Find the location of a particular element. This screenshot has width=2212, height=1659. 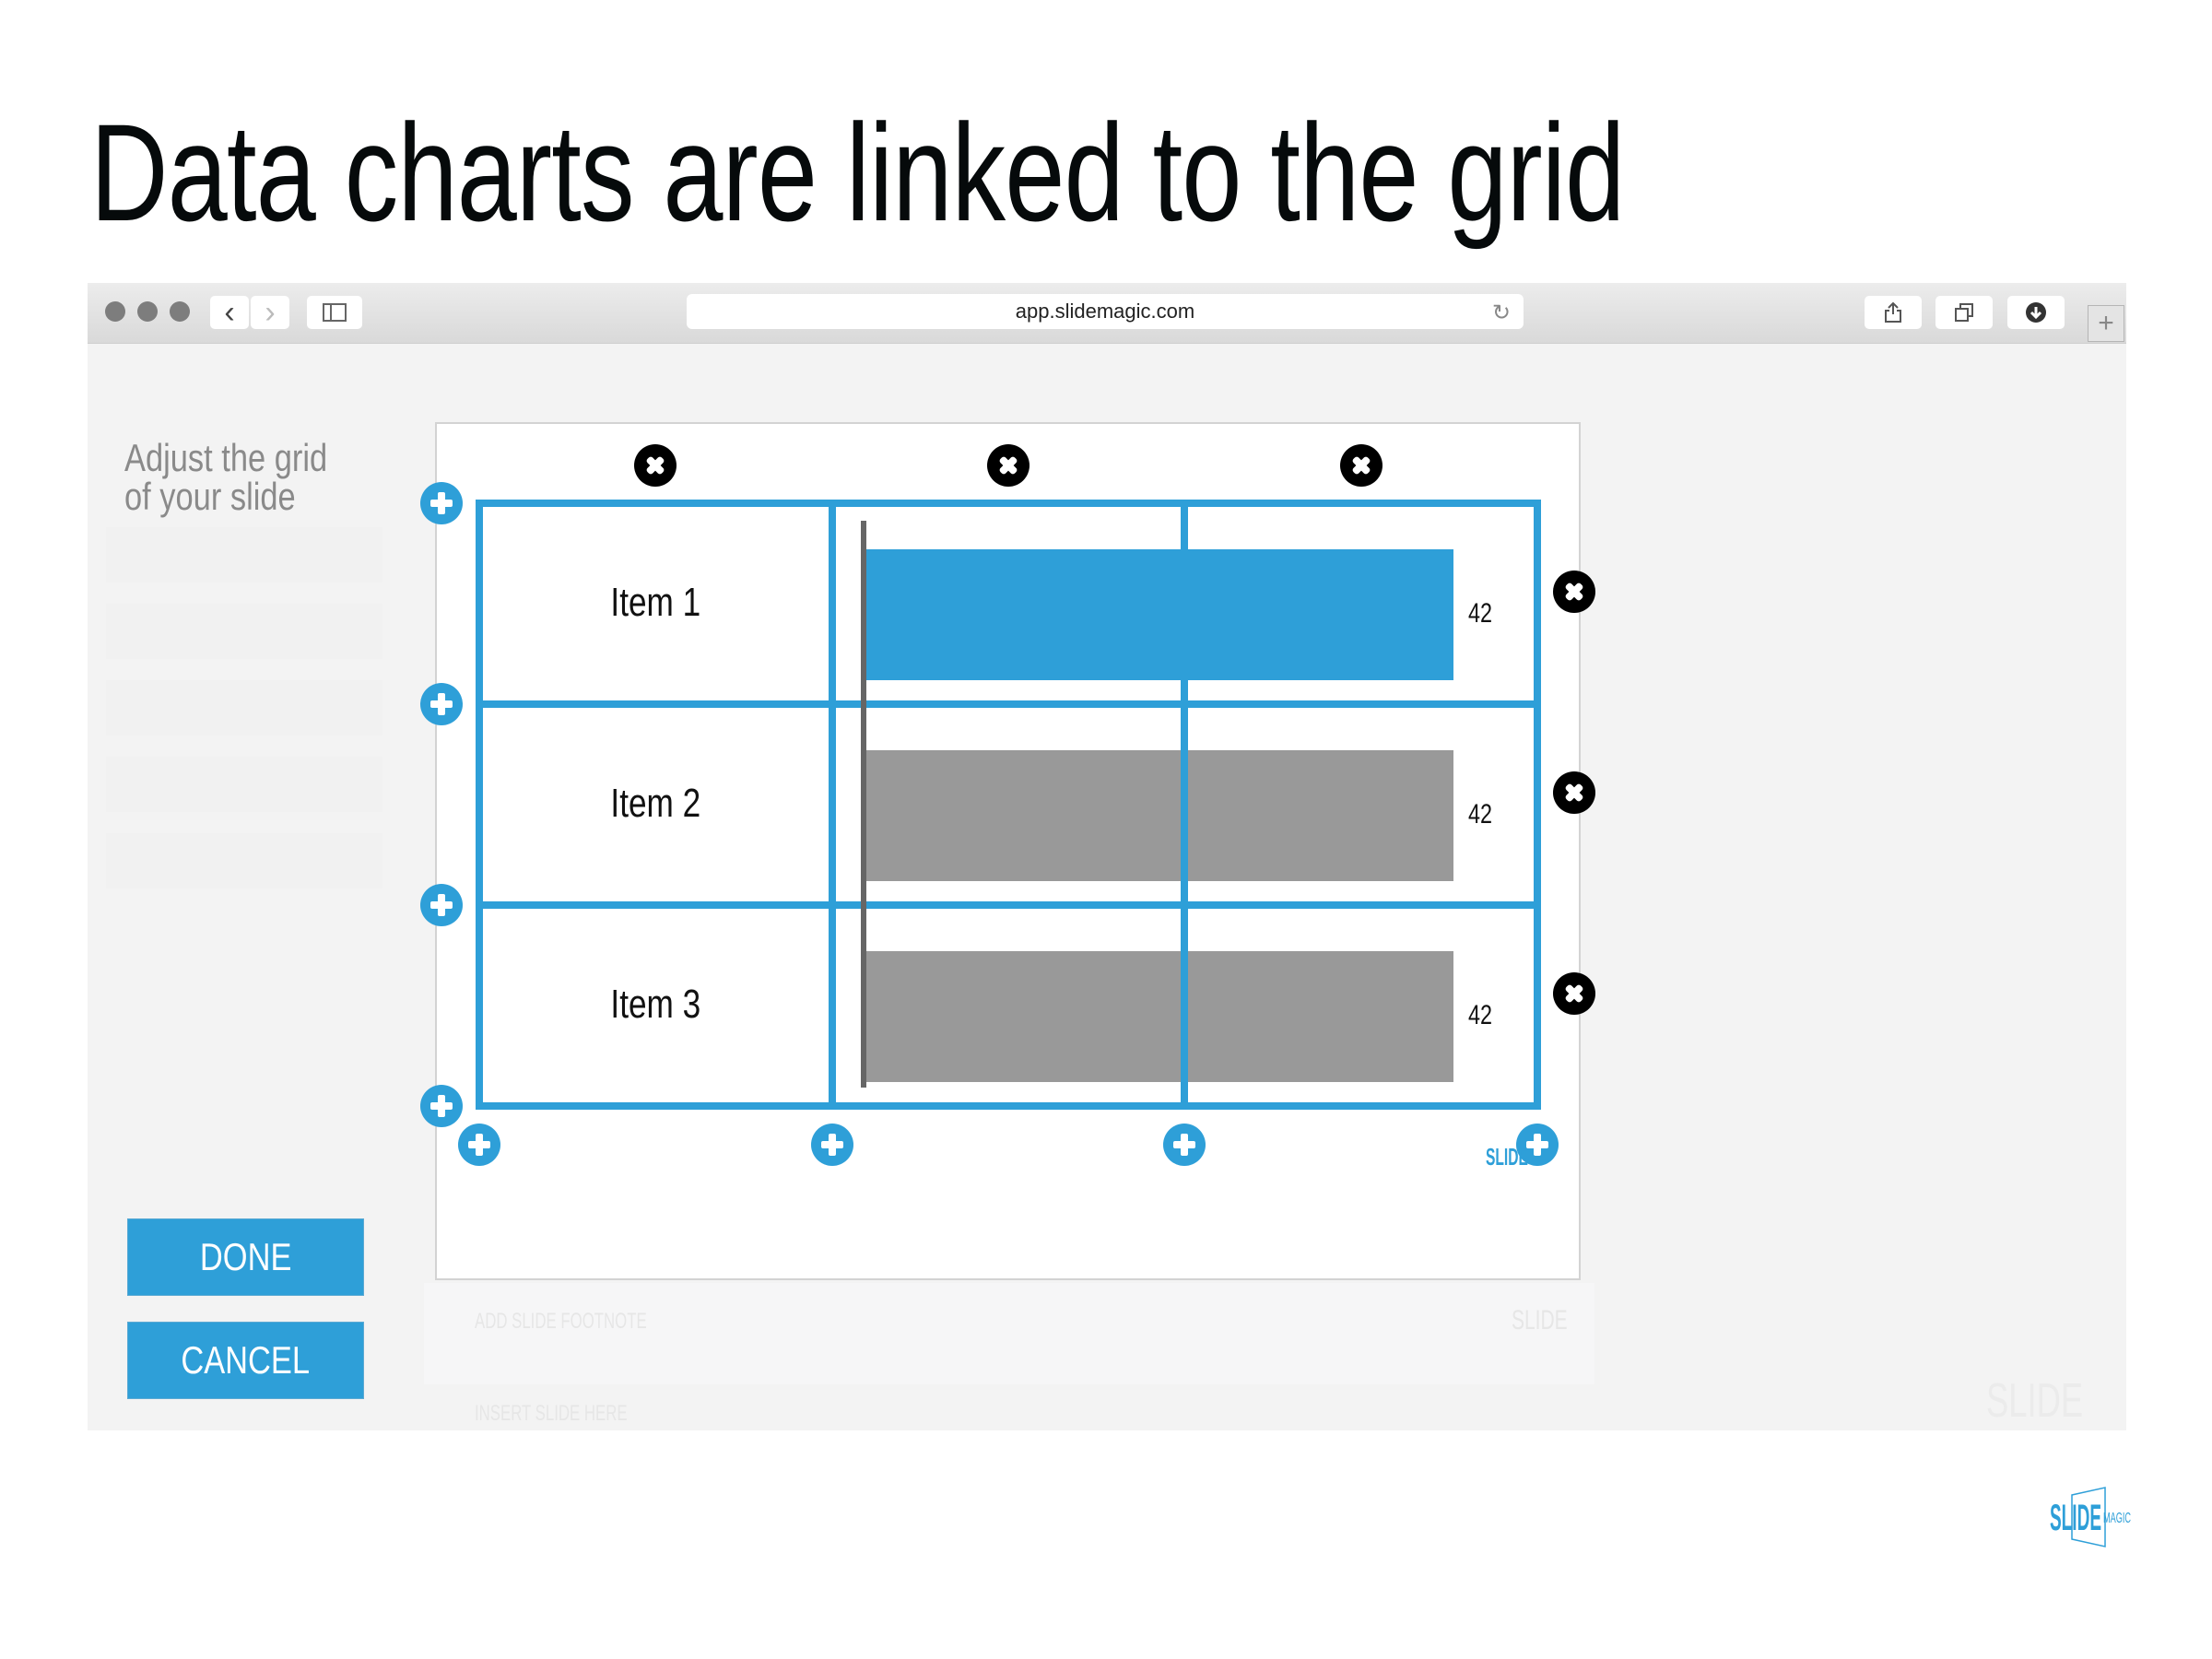

logo-text-main: SLIDE is located at coordinates (2075, 1518).